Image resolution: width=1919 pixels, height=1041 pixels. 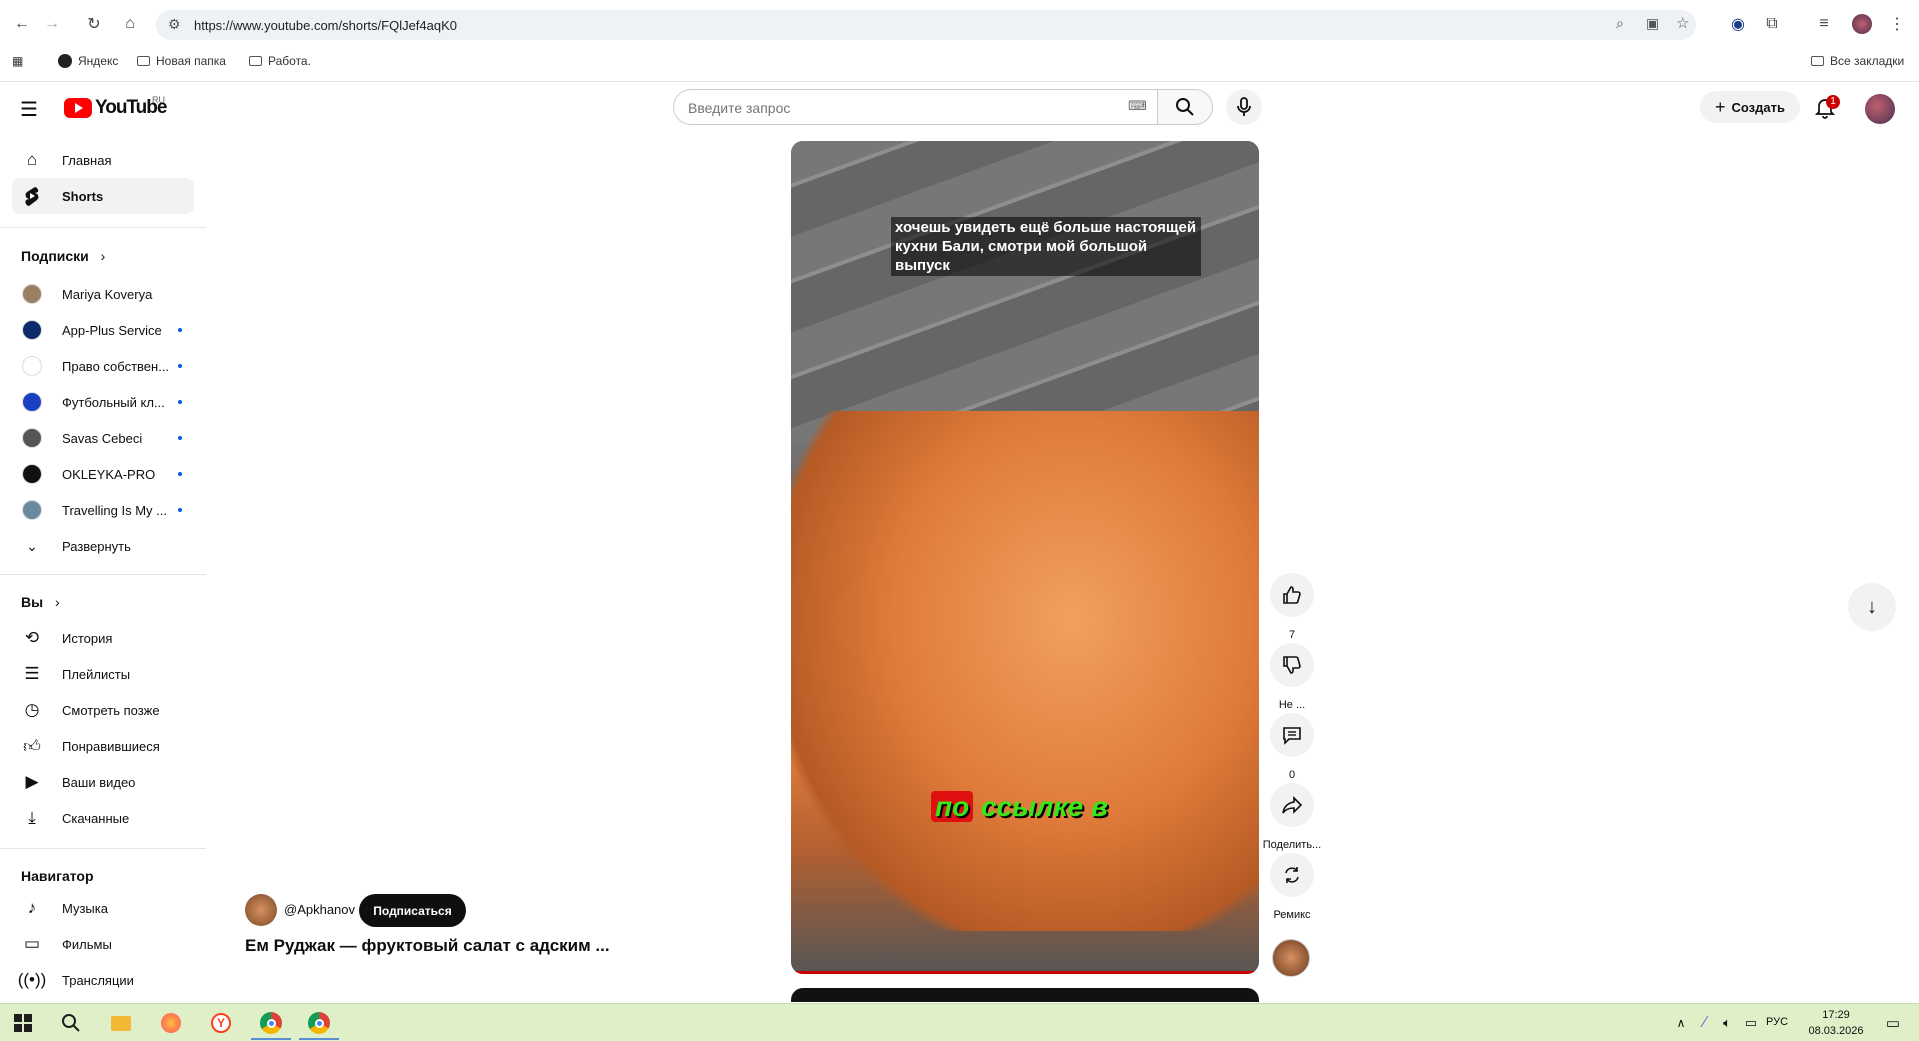 What do you see at coordinates (1857, 61) in the screenshot?
I see `all-bookmarks: Все закладки` at bounding box center [1857, 61].